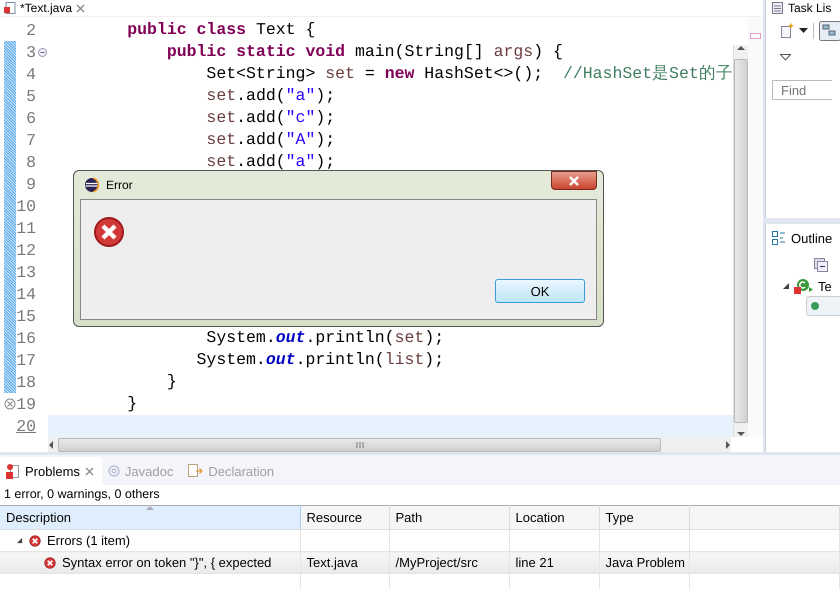 Image resolution: width=840 pixels, height=589 pixels. What do you see at coordinates (740, 241) in the screenshot?
I see `vertical-scrollbar` at bounding box center [740, 241].